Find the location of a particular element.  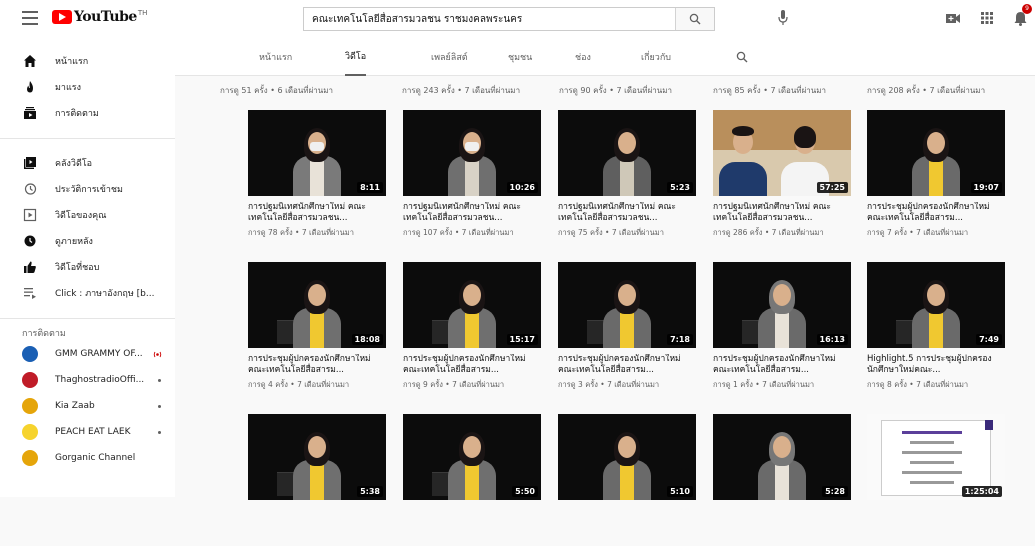

home-icon is located at coordinates (30, 61).